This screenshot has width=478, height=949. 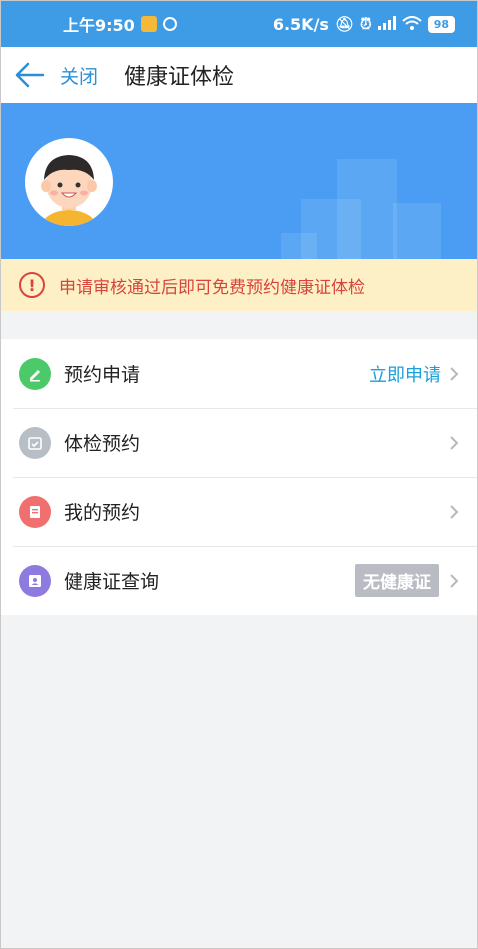 I want to click on menu-item-label: 预约申请, so click(x=102, y=375).